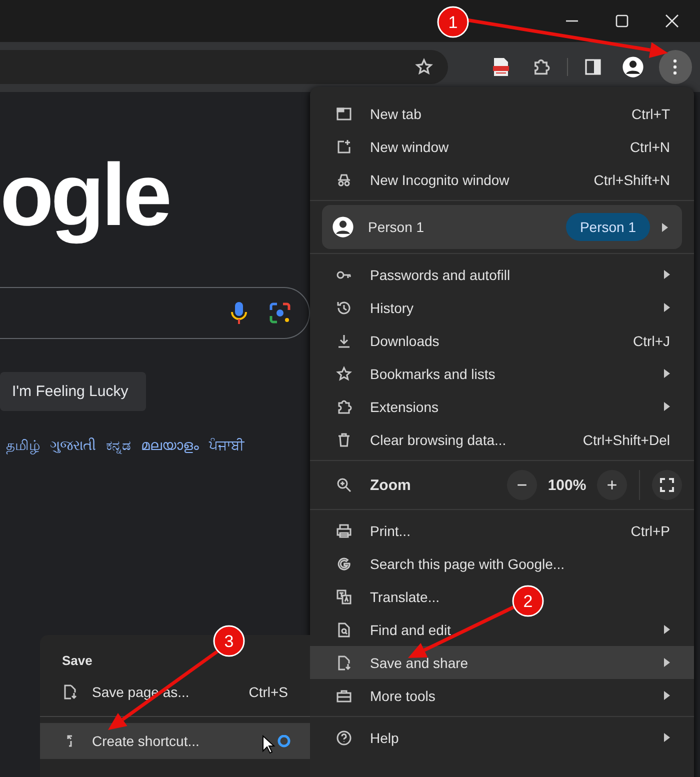  What do you see at coordinates (77, 660) in the screenshot?
I see `submenu-title: Save` at bounding box center [77, 660].